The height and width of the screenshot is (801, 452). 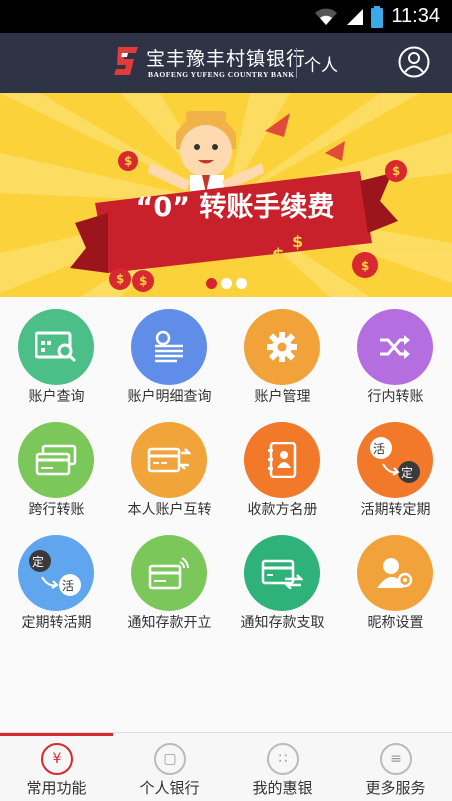 I want to click on clock-time: 11:34, so click(x=415, y=16).